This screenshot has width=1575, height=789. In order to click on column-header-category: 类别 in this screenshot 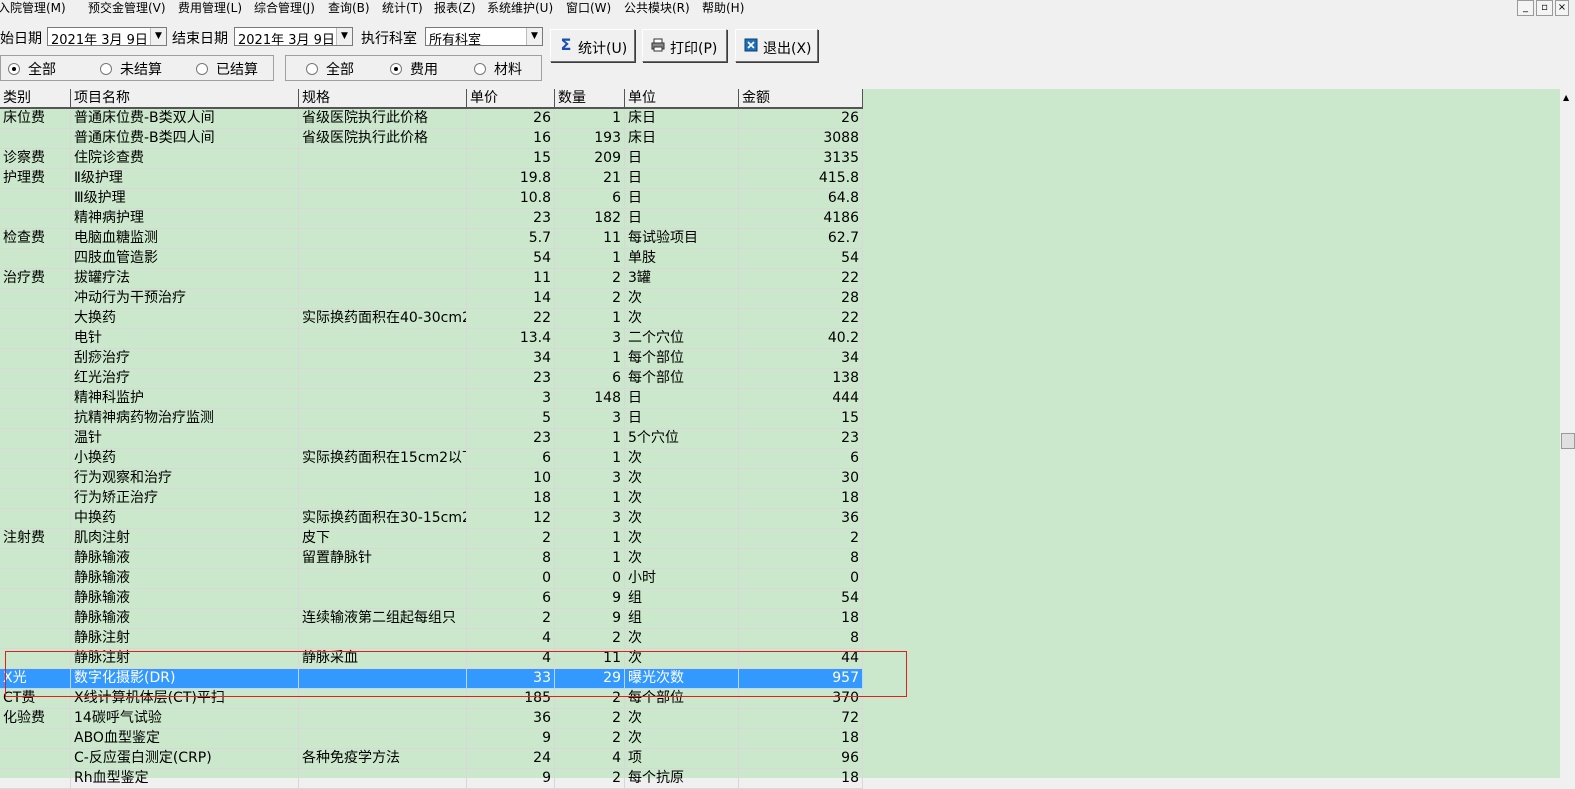, I will do `click(35, 99)`.